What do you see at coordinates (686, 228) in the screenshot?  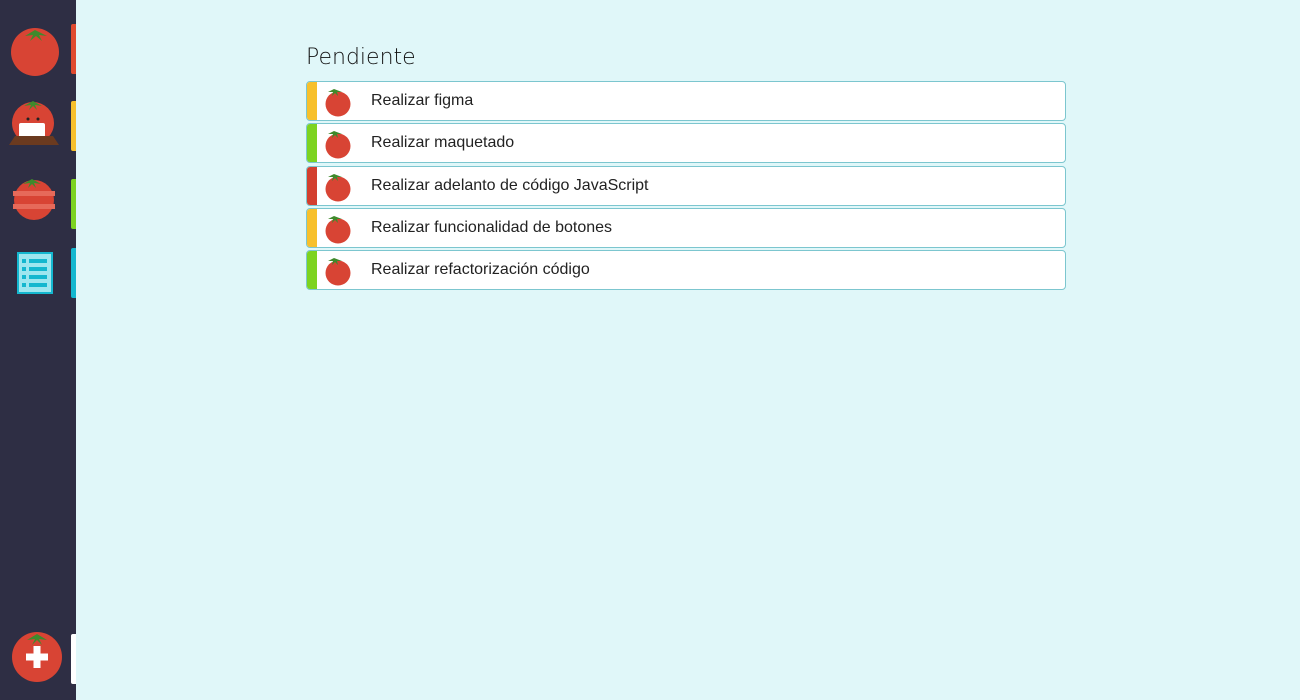 I see `task-item: Realizar funcionalidad de botones` at bounding box center [686, 228].